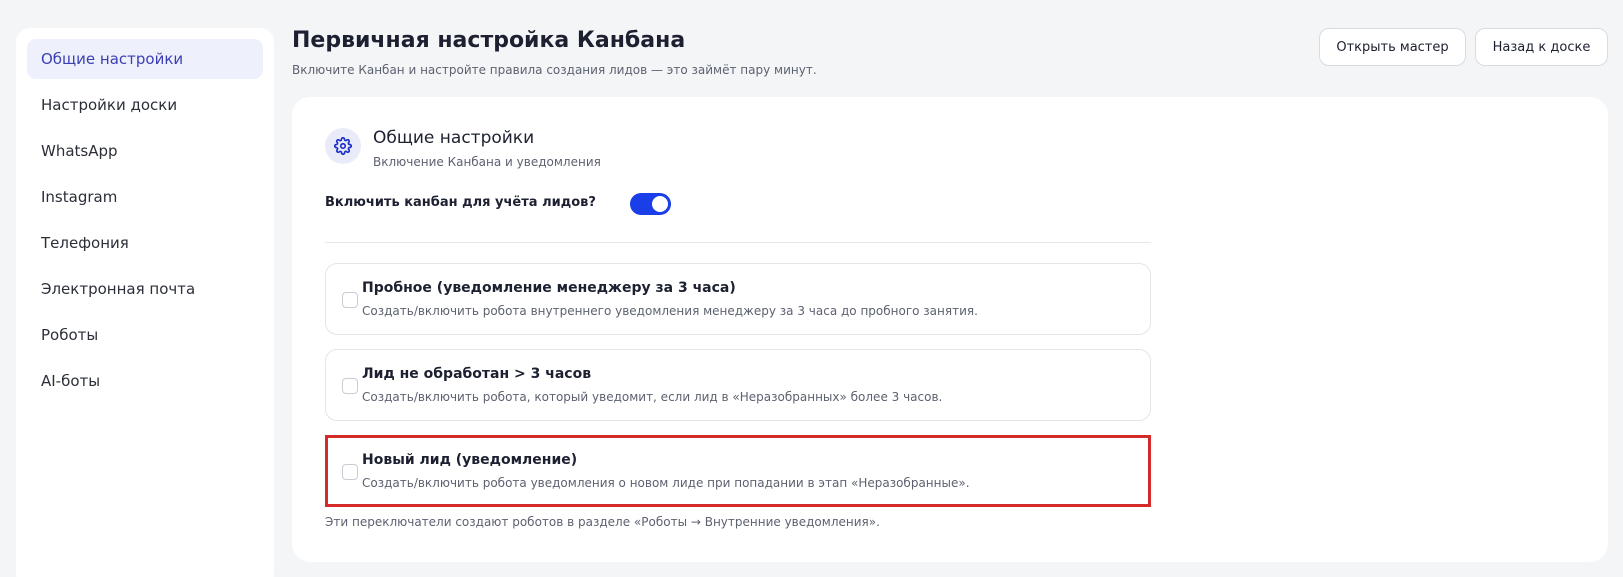 The height and width of the screenshot is (577, 1623). What do you see at coordinates (350, 300) in the screenshot?
I see `trial-notification-checkbox` at bounding box center [350, 300].